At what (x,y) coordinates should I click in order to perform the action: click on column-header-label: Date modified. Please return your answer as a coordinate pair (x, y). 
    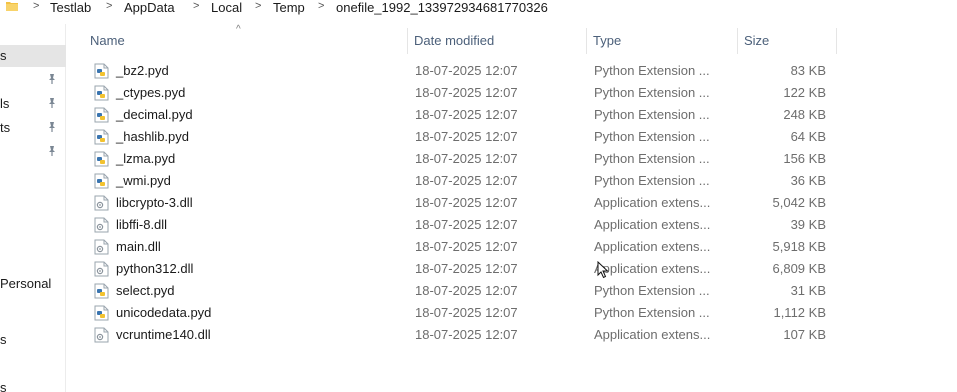
    Looking at the image, I should click on (454, 40).